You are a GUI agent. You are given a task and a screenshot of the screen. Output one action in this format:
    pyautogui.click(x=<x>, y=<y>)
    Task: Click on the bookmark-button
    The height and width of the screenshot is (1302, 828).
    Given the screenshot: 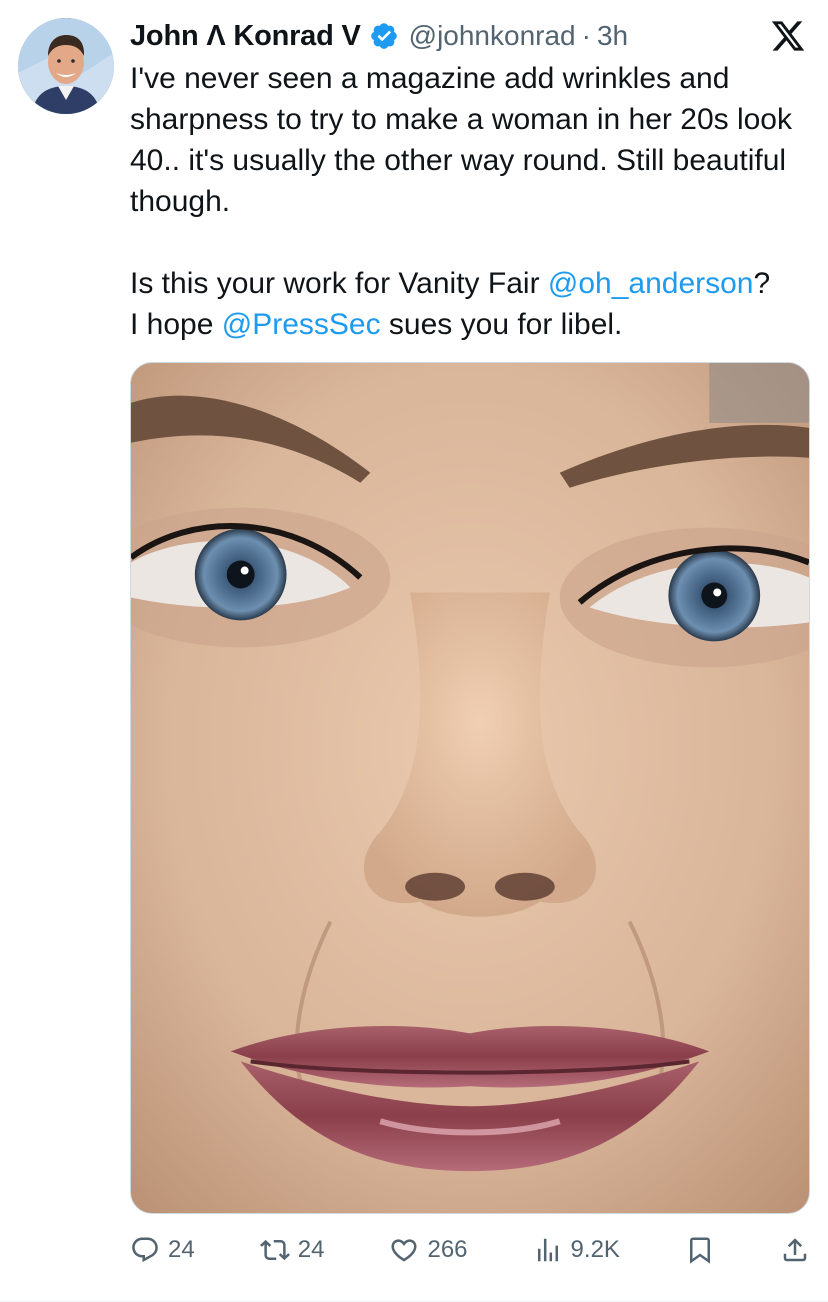 What is the action you would take?
    pyautogui.click(x=700, y=1250)
    